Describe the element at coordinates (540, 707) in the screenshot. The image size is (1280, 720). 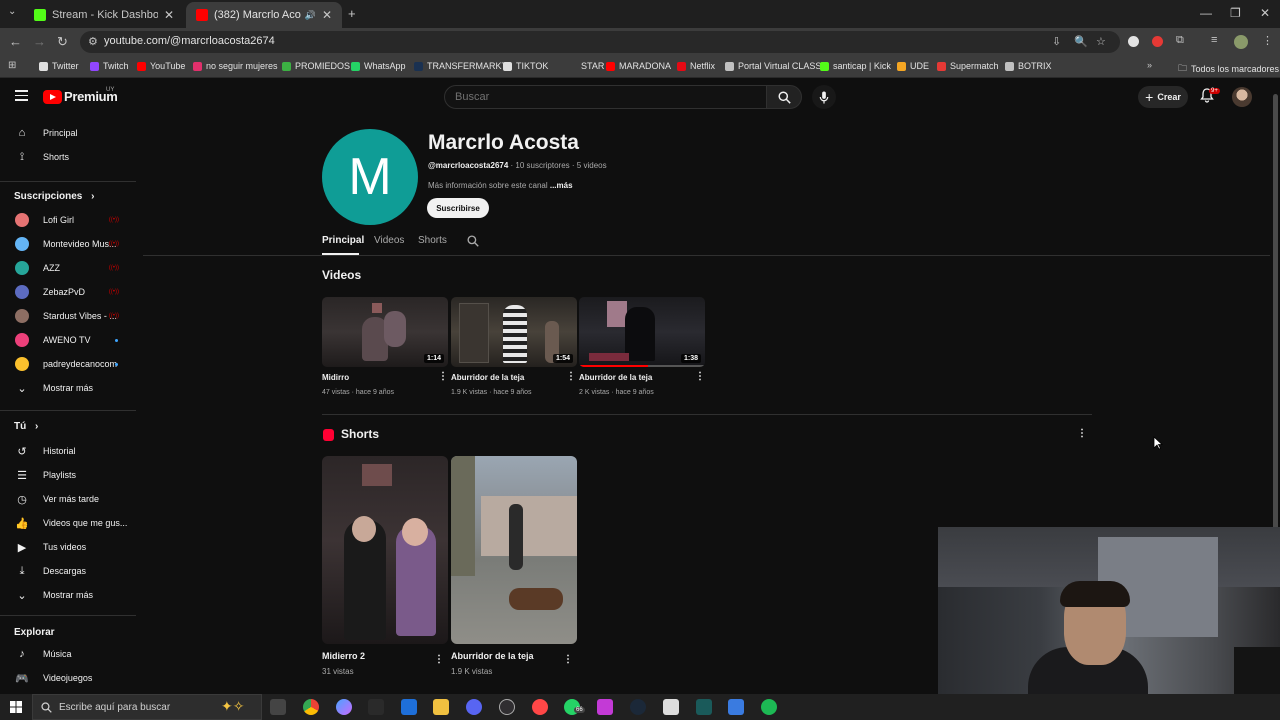
I see `ea-app-icon` at that location.